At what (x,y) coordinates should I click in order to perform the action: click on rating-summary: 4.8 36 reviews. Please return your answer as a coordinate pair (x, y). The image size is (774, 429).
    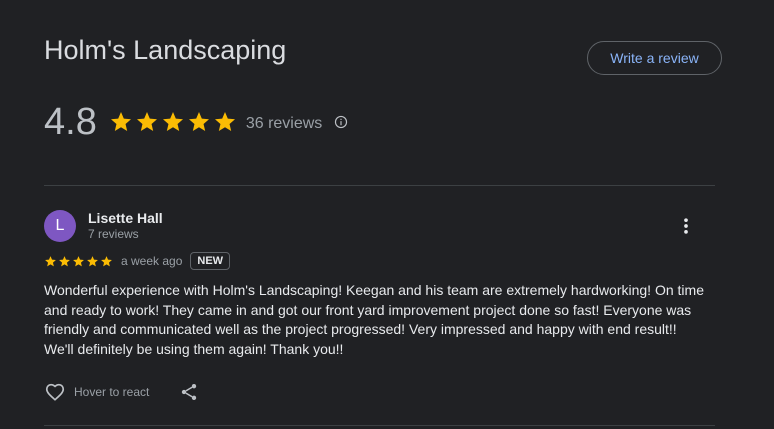
    Looking at the image, I should click on (196, 122).